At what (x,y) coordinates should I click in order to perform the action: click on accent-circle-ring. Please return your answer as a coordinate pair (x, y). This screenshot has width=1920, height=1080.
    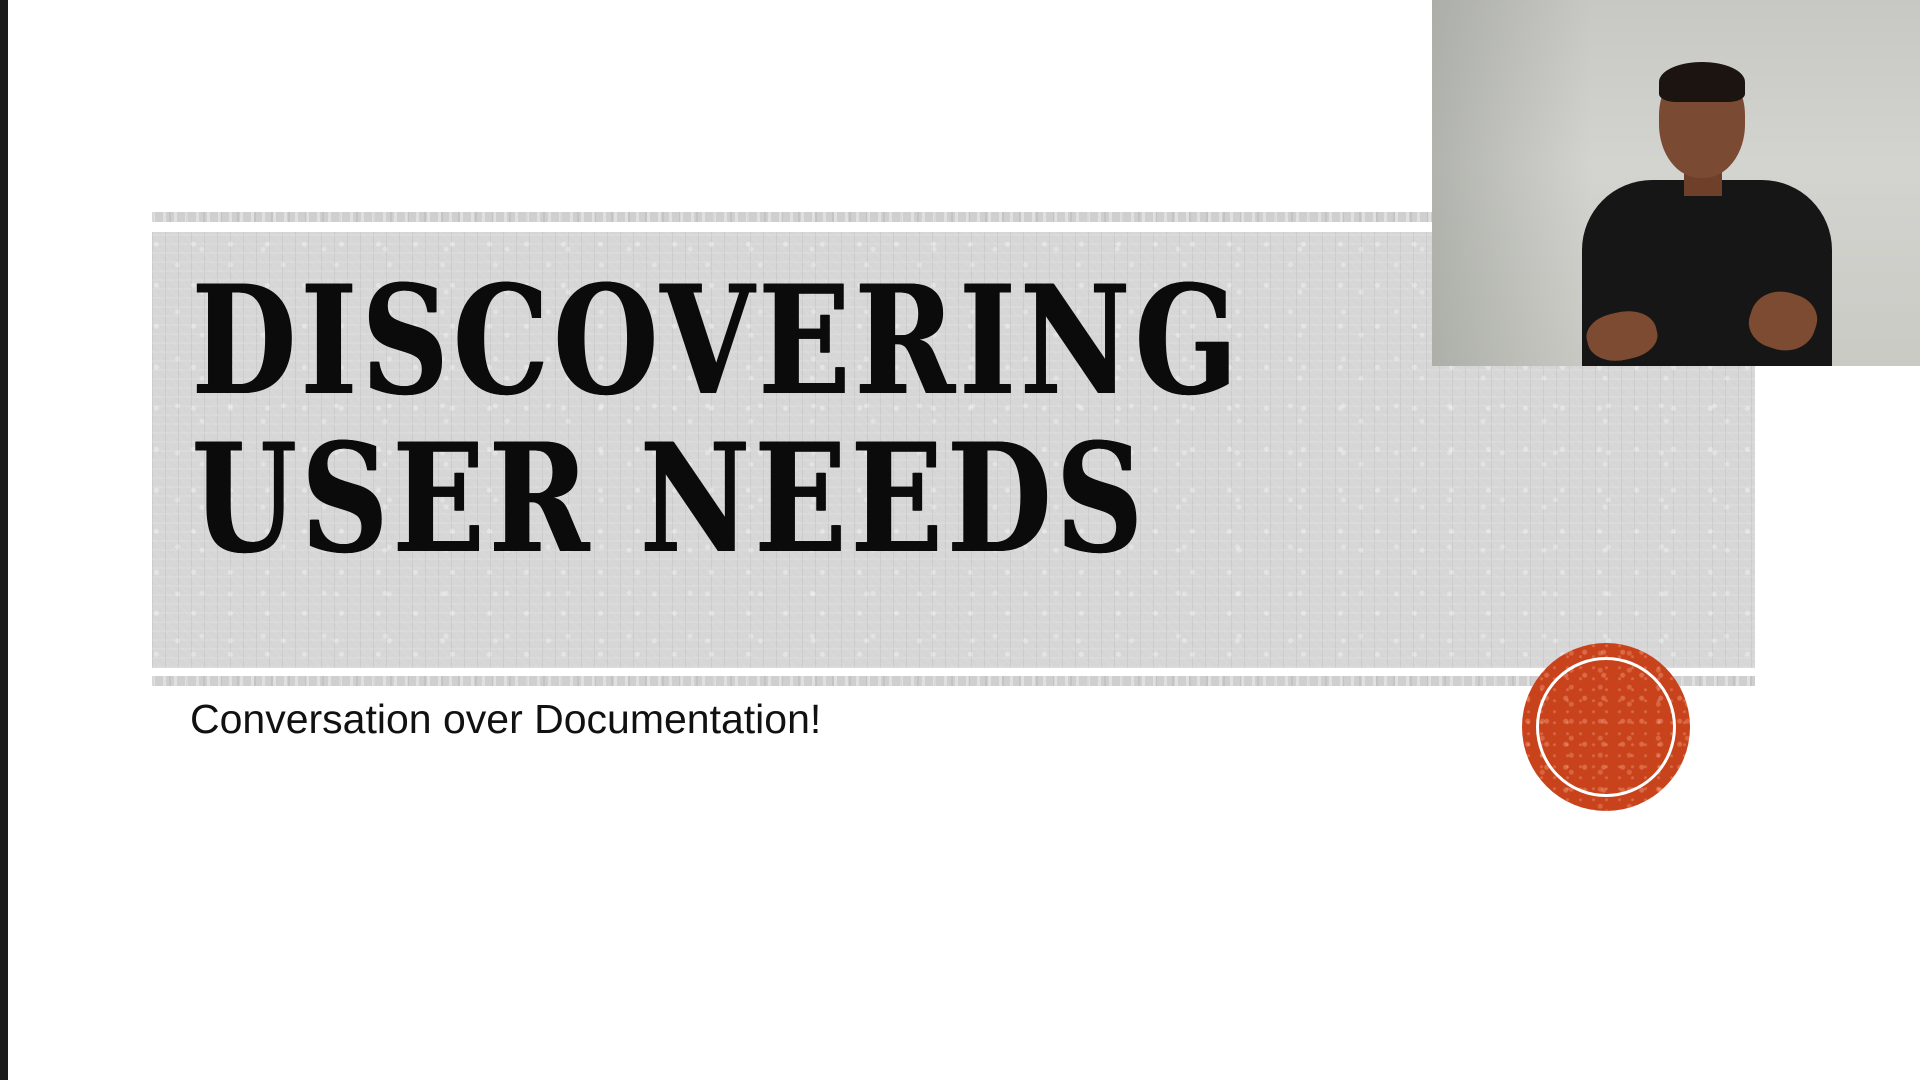
    Looking at the image, I should click on (1606, 727).